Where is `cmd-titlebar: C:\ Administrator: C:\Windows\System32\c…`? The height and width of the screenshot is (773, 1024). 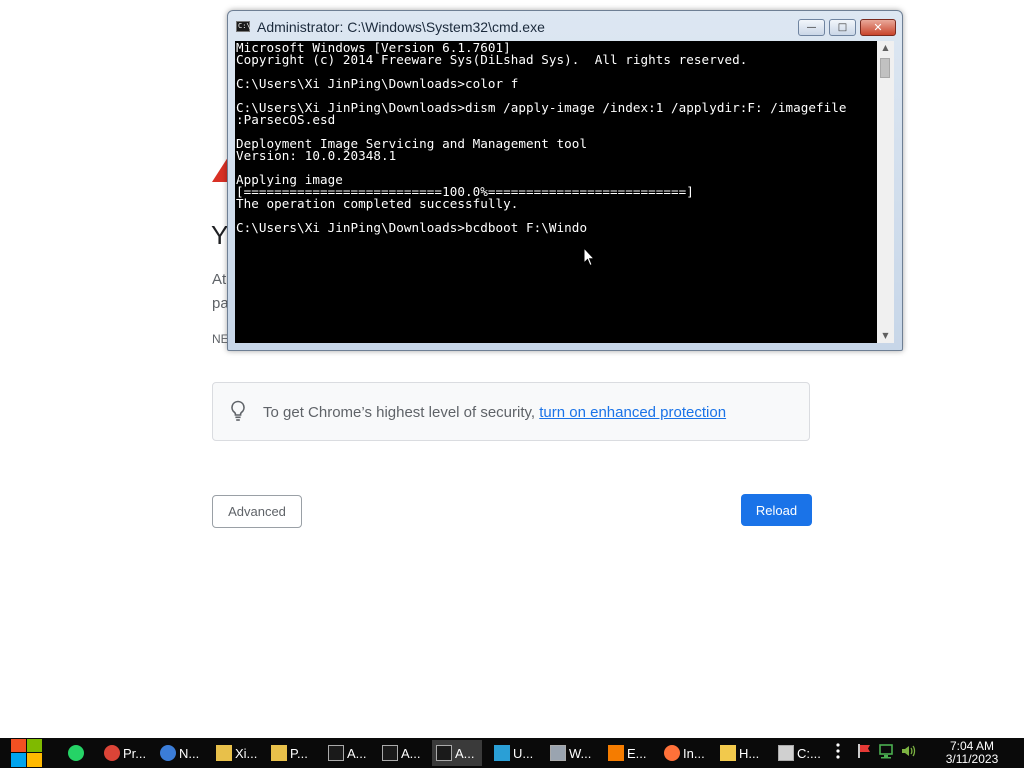
cmd-titlebar: C:\ Administrator: C:\Windows\System32\c… is located at coordinates (565, 26).